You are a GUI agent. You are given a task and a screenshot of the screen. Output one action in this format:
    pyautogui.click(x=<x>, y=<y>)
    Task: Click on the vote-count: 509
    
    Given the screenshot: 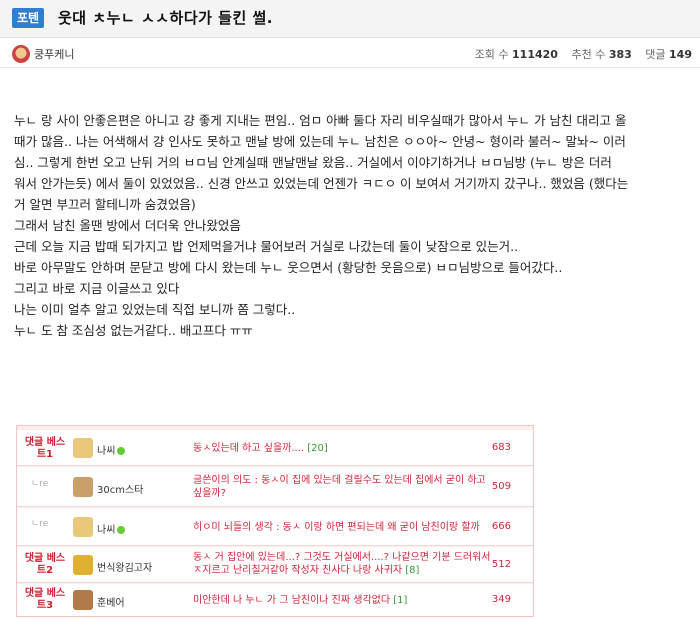 What is the action you would take?
    pyautogui.click(x=501, y=486)
    